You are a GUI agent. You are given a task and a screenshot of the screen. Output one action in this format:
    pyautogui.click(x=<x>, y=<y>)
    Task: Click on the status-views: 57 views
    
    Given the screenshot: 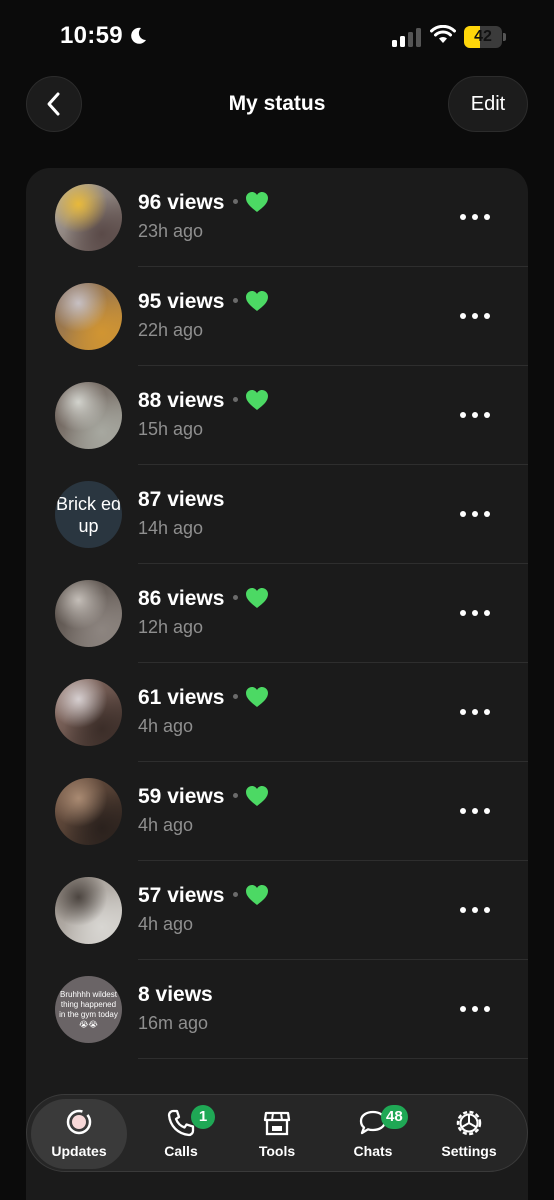 What is the action you would take?
    pyautogui.click(x=203, y=896)
    